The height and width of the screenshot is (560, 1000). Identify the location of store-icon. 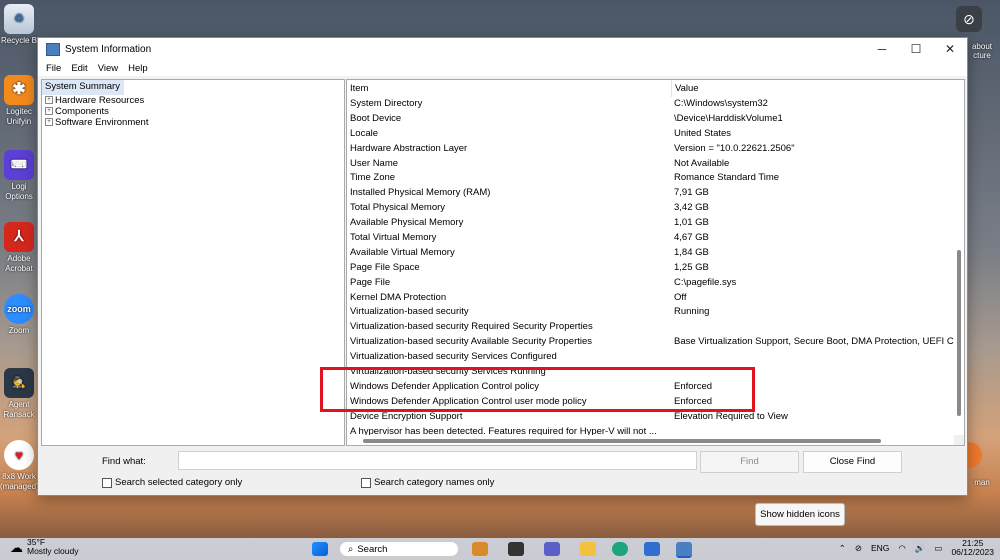
(652, 549).